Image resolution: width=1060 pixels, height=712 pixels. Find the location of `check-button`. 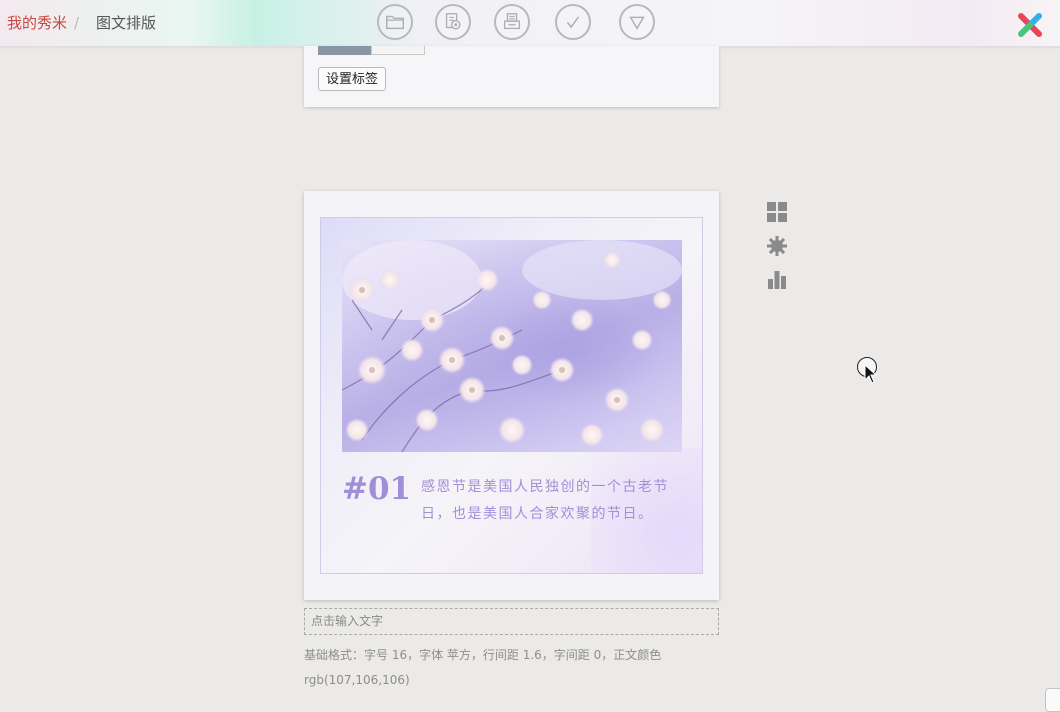

check-button is located at coordinates (573, 22).